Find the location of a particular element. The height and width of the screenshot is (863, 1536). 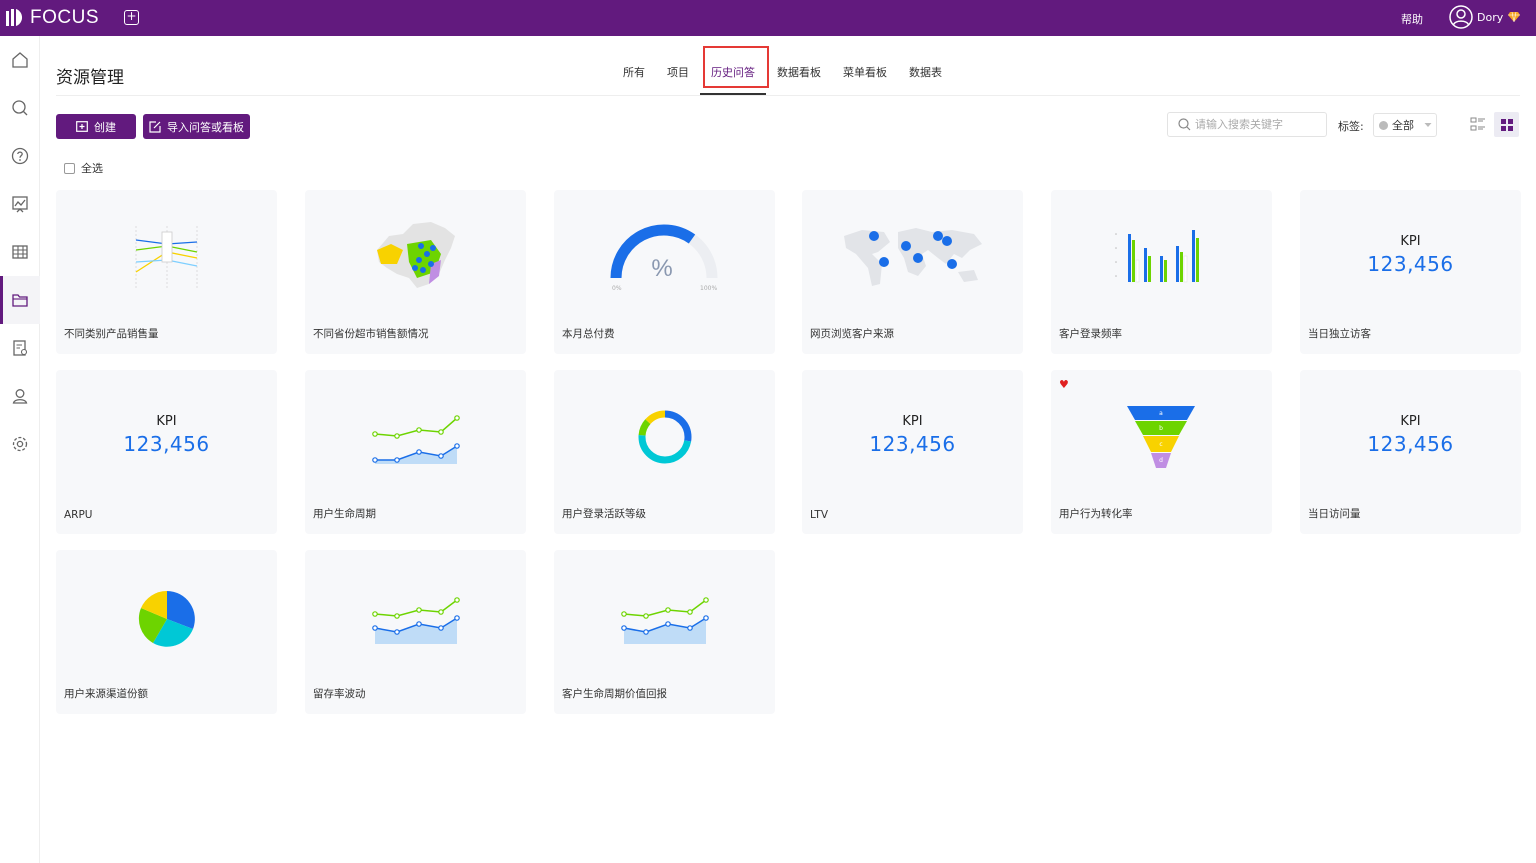

resource-card: 用户来源渠道份额 is located at coordinates (166, 632).